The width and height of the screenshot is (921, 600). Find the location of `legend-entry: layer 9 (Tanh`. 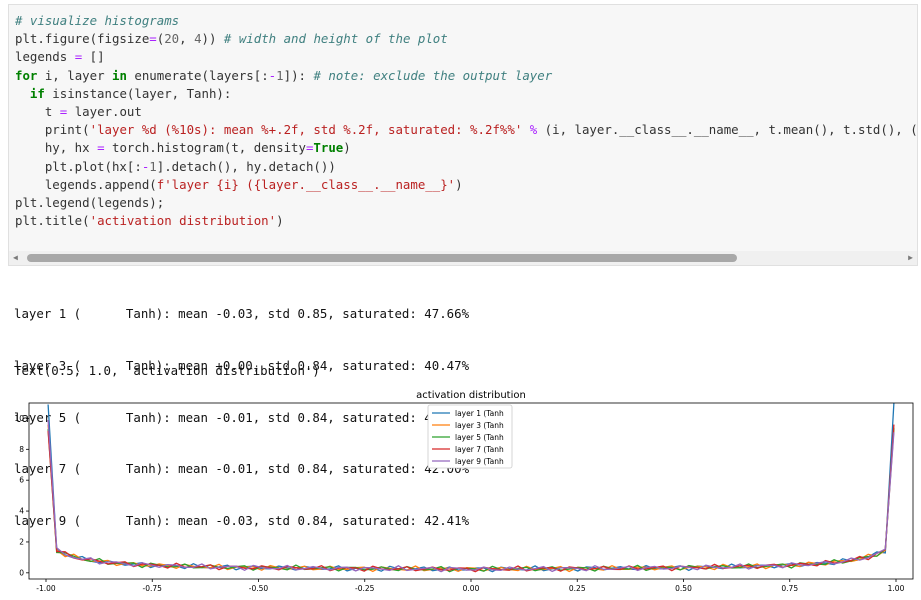

legend-entry: layer 9 (Tanh is located at coordinates (479, 461).